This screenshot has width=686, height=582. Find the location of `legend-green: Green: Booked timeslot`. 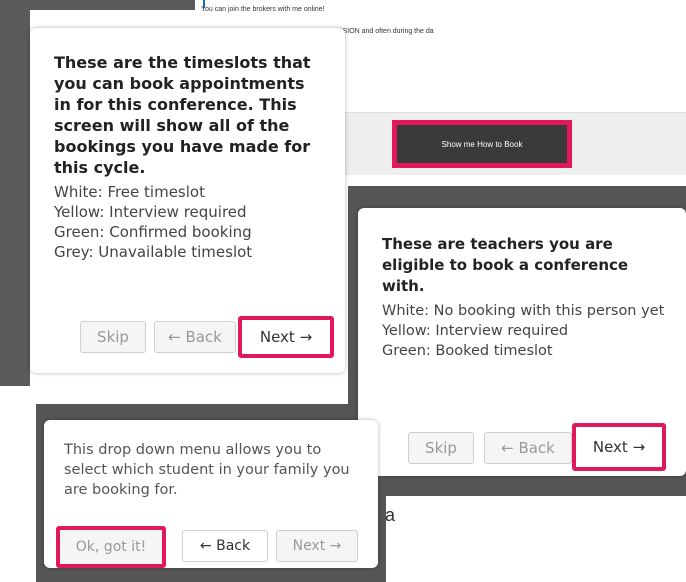

legend-green: Green: Booked timeslot is located at coordinates (467, 351).